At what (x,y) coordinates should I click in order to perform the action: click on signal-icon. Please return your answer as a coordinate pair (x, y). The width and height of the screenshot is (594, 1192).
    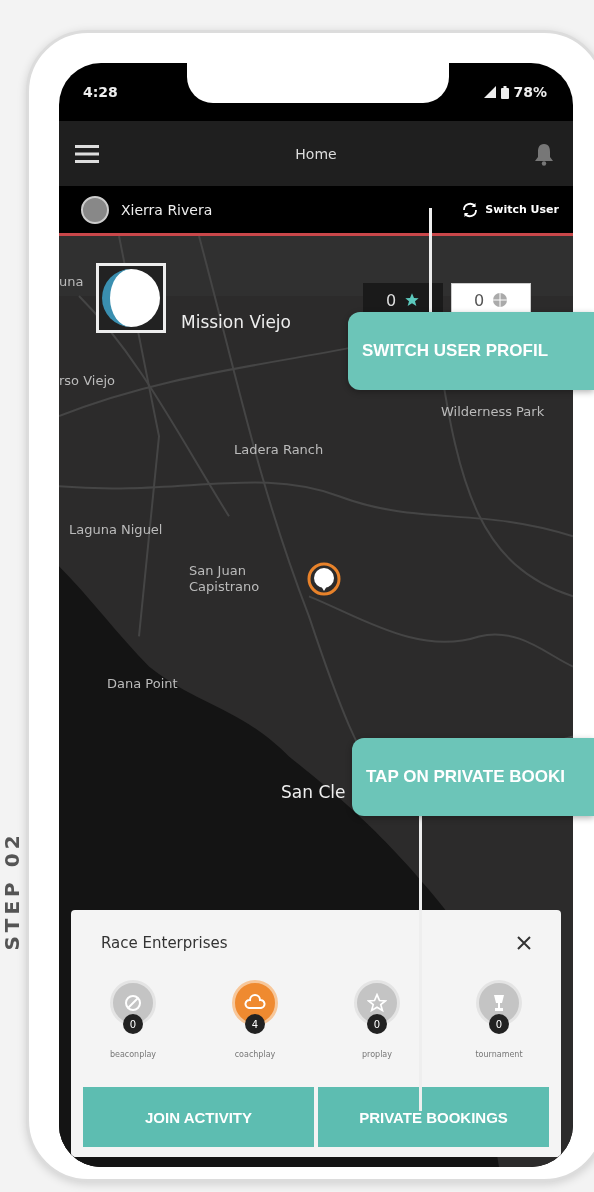
    Looking at the image, I should click on (491, 92).